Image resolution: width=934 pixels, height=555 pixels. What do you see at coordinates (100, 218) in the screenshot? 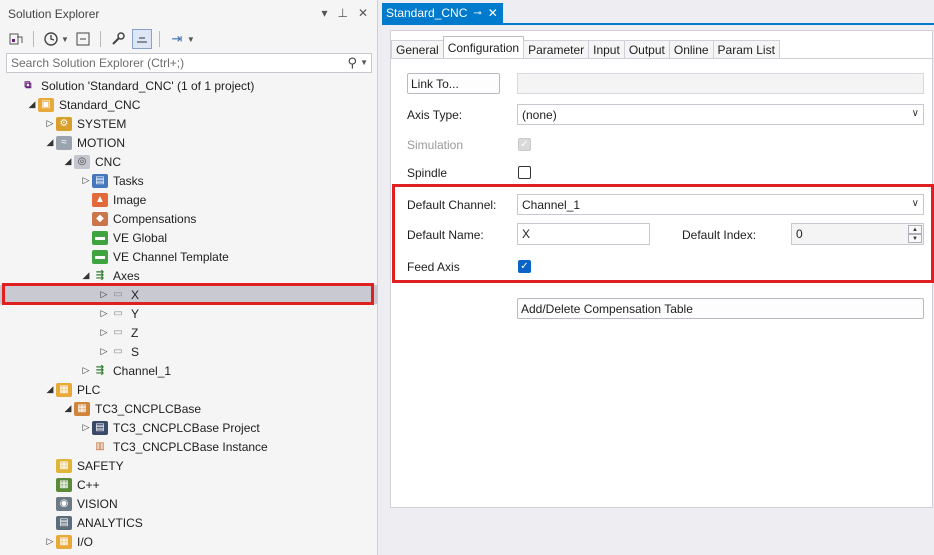
I see `compensations-icon: ◆` at bounding box center [100, 218].